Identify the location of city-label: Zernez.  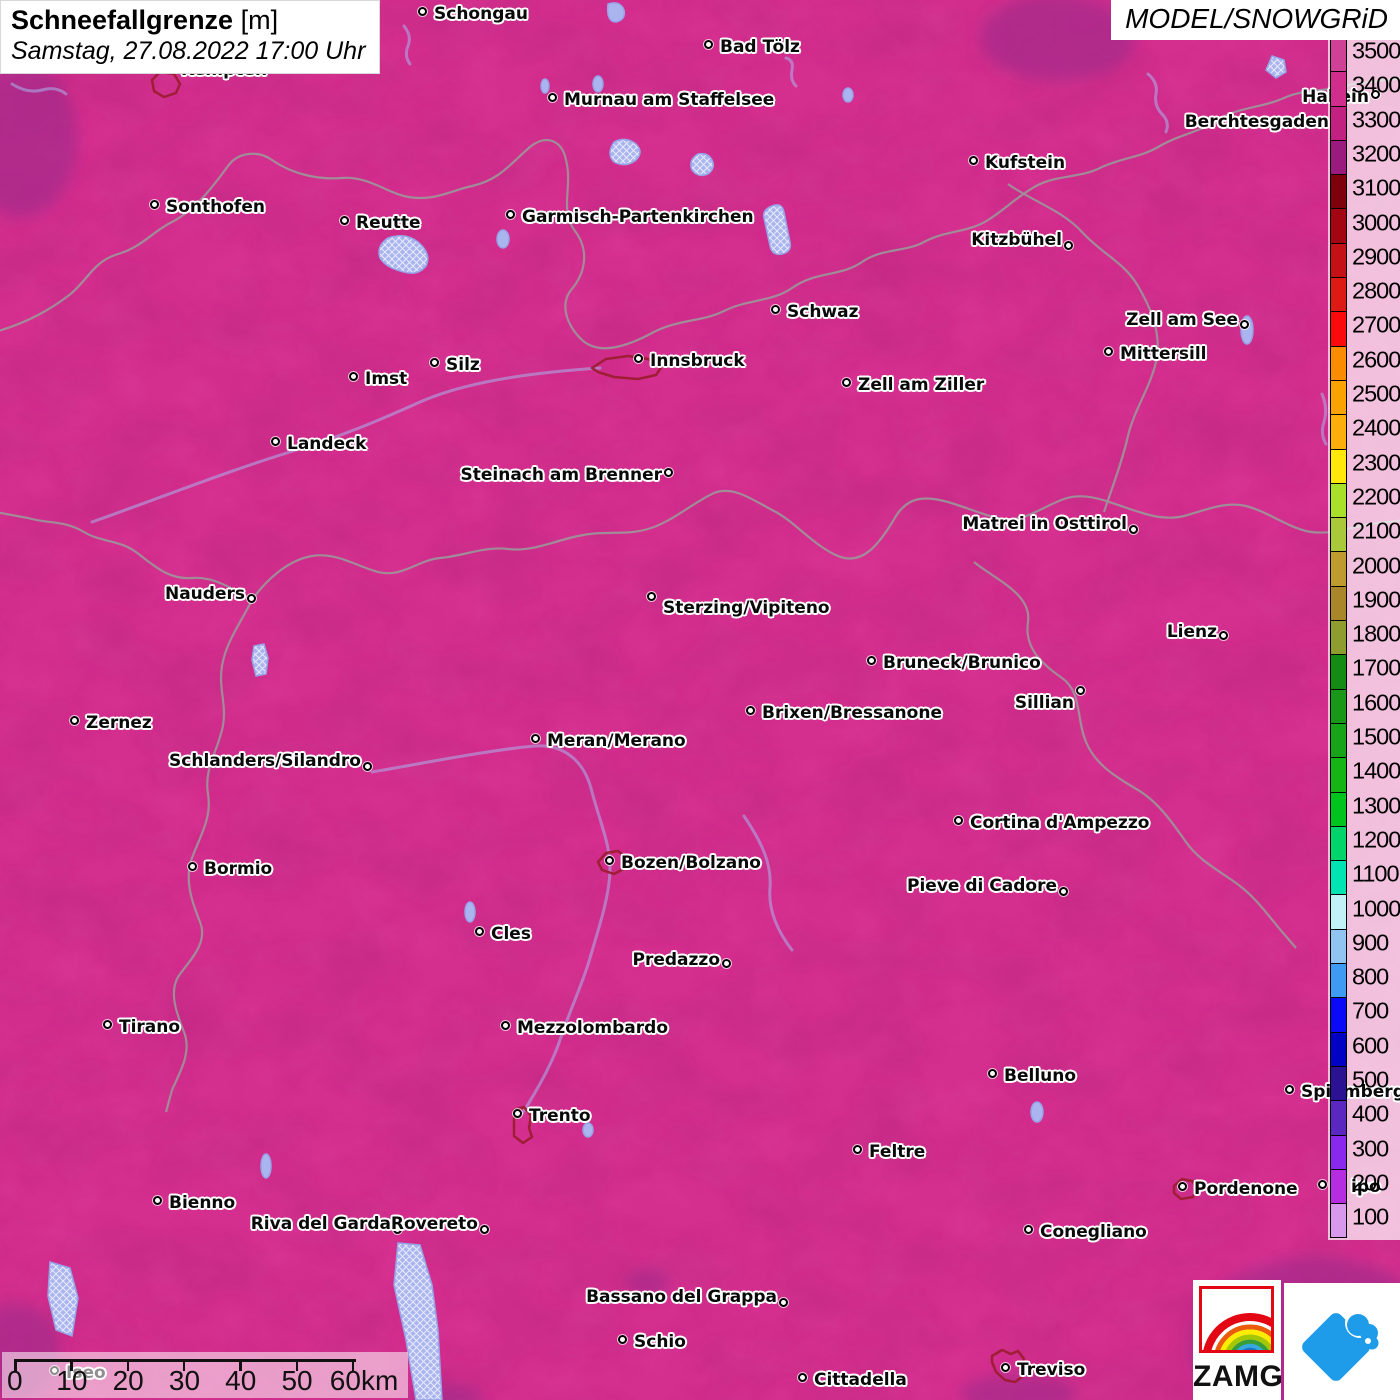
(119, 723).